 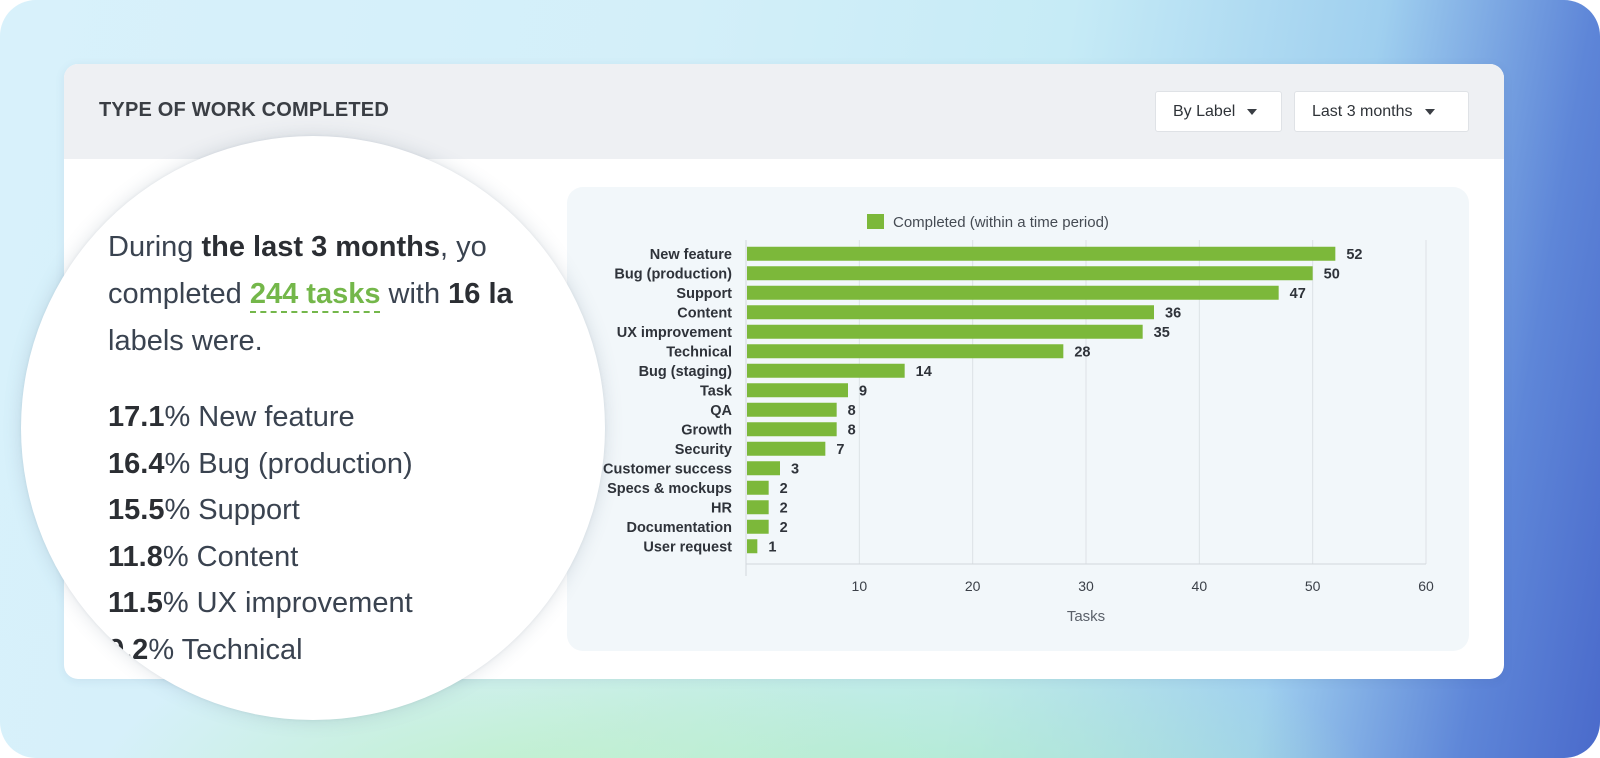 What do you see at coordinates (1298, 294) in the screenshot?
I see `data-label: 47` at bounding box center [1298, 294].